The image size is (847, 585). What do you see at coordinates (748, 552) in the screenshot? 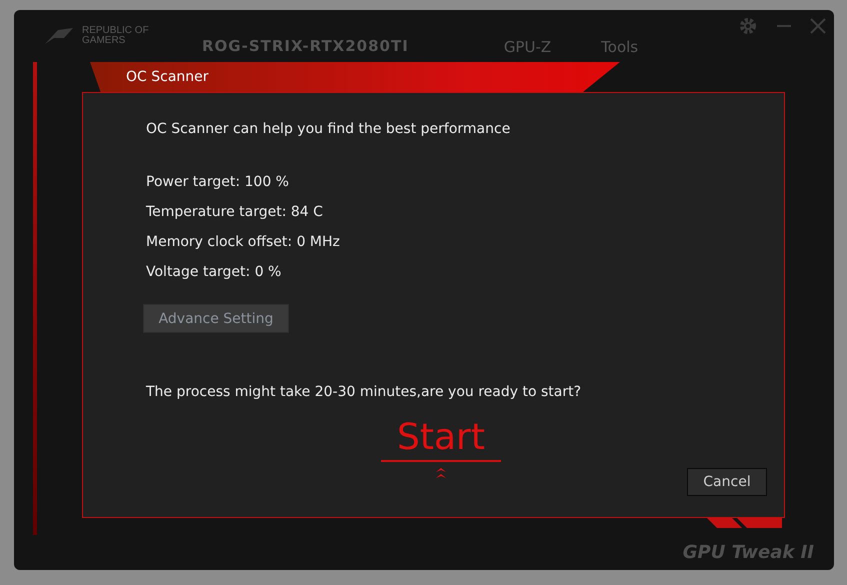
I see `footer-brand: GPU Tweak II` at bounding box center [748, 552].